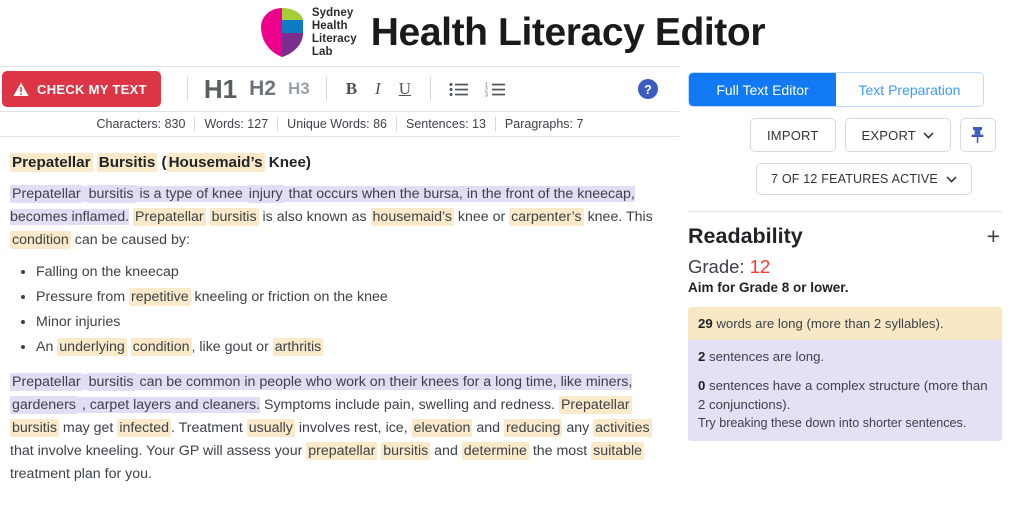 The width and height of the screenshot is (1024, 509). Describe the element at coordinates (160, 297) in the screenshot. I see `text-run: repetitive` at that location.